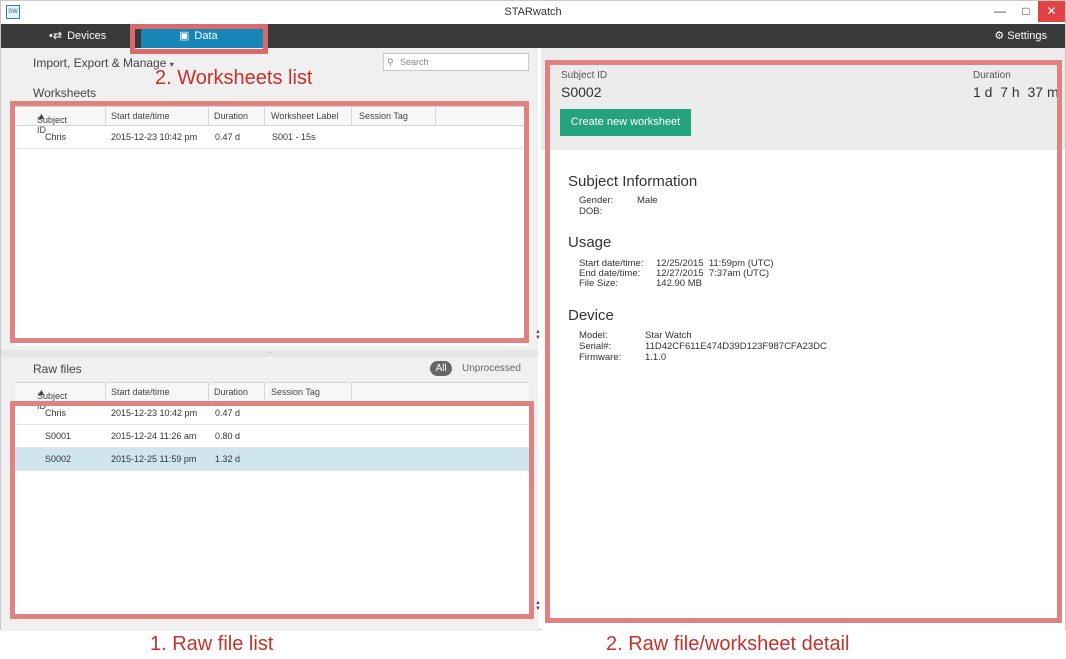  I want to click on tab-devices-label: Devices, so click(87, 36).